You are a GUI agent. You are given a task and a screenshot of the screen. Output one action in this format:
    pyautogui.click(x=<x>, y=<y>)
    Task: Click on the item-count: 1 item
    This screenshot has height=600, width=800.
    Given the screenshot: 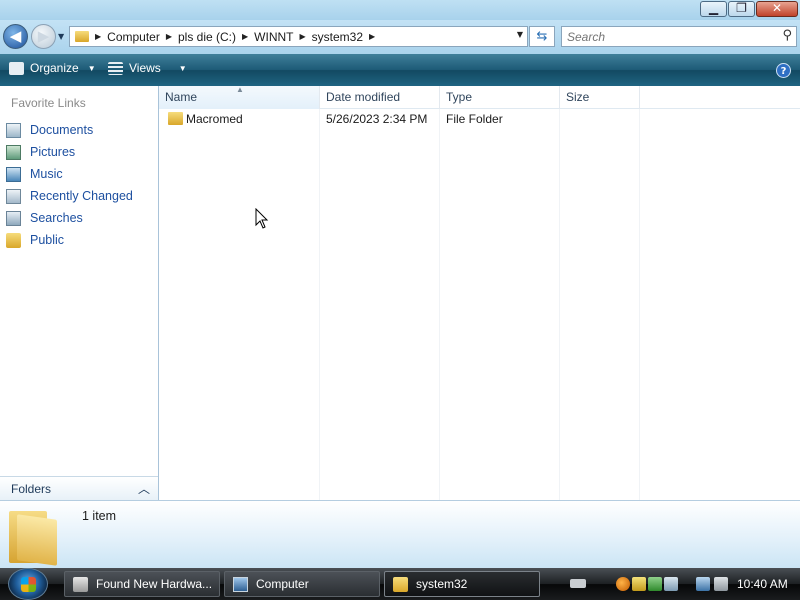 What is the action you would take?
    pyautogui.click(x=99, y=516)
    